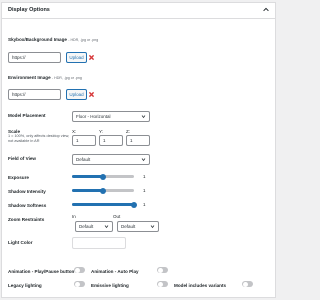  What do you see at coordinates (87, 176) in the screenshot?
I see `exposure-slider-fill` at bounding box center [87, 176].